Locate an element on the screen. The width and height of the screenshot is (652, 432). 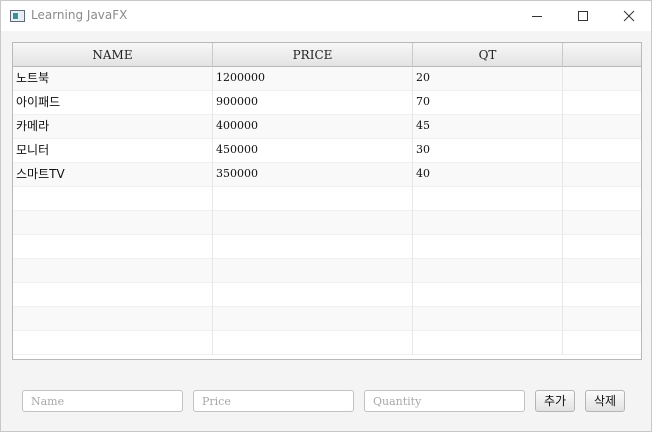
cell-qt: 70 is located at coordinates (488, 103).